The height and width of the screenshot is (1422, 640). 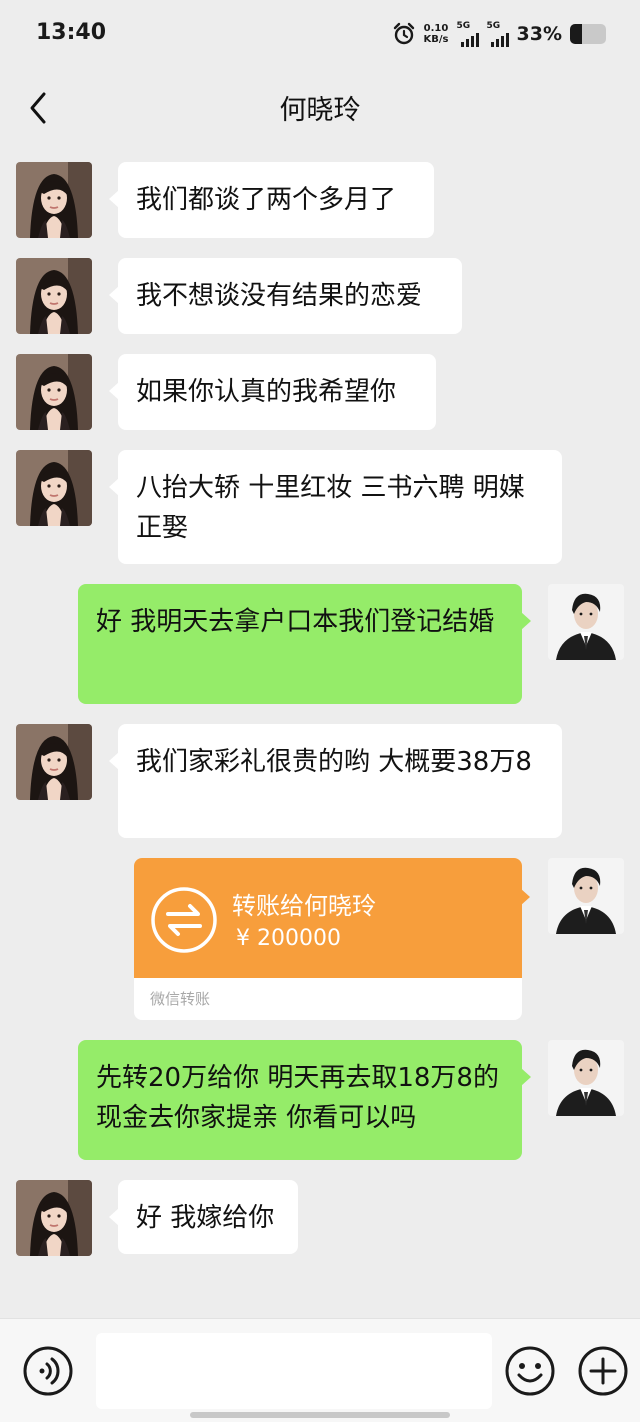 I want to click on transfer-card-tail, so click(x=525, y=897).